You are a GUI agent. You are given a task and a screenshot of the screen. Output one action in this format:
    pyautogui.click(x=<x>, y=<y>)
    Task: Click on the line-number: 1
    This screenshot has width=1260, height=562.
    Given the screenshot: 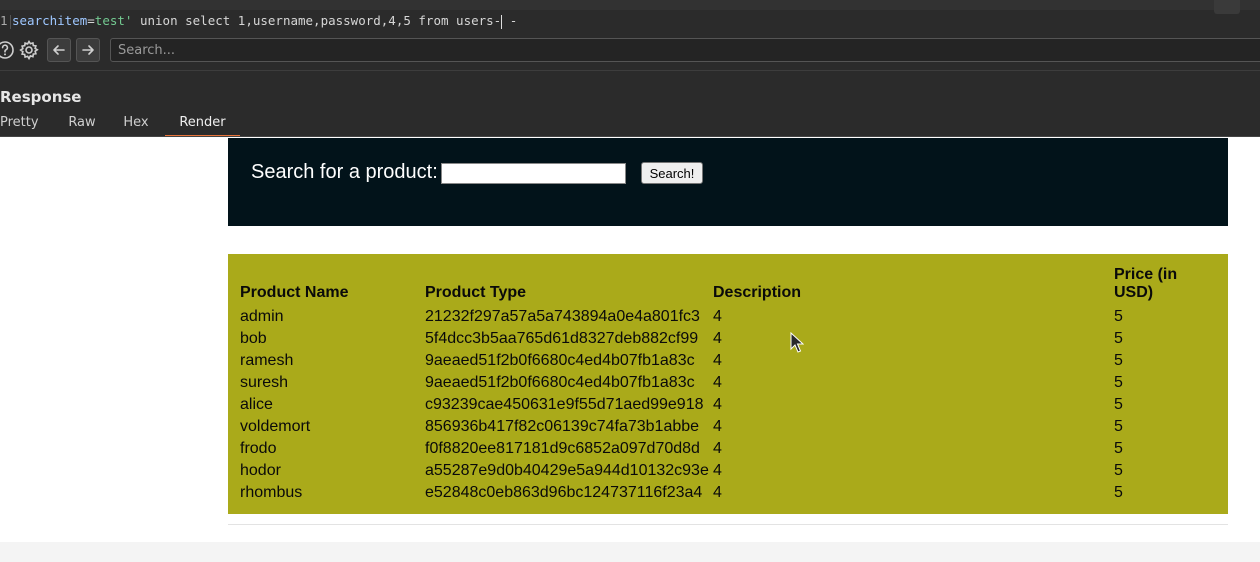 What is the action you would take?
    pyautogui.click(x=4, y=20)
    